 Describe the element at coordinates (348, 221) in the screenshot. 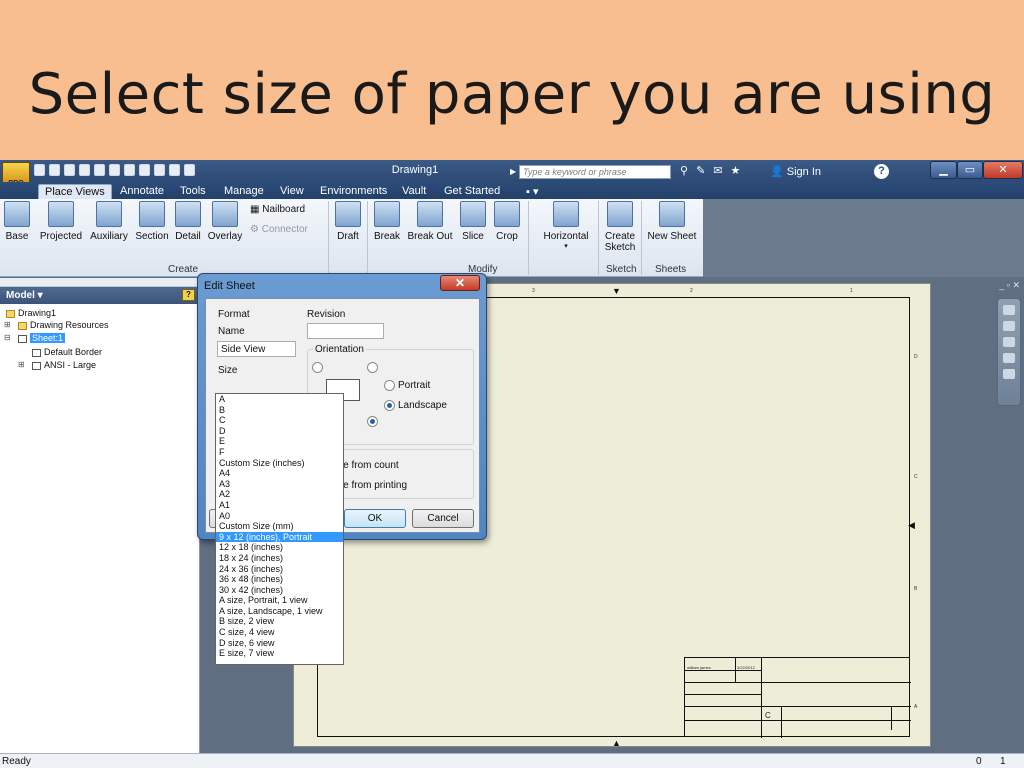

I see `draft-view-button: Draft` at that location.